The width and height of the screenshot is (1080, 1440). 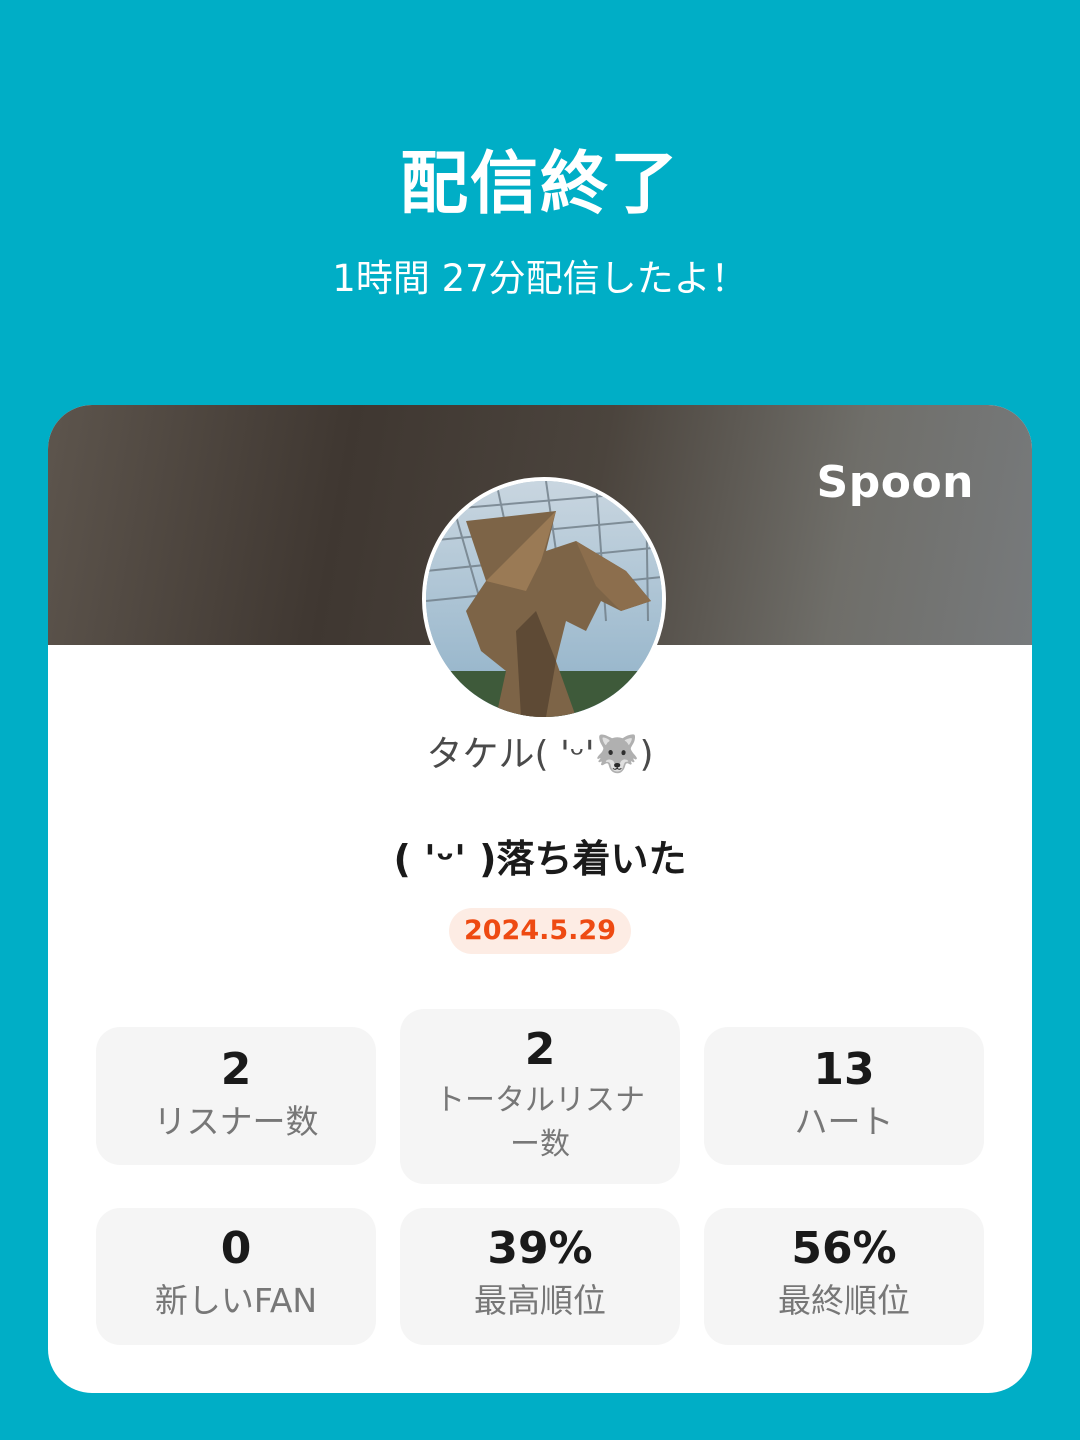 What do you see at coordinates (539, 184) in the screenshot?
I see `page-title: 配信終了` at bounding box center [539, 184].